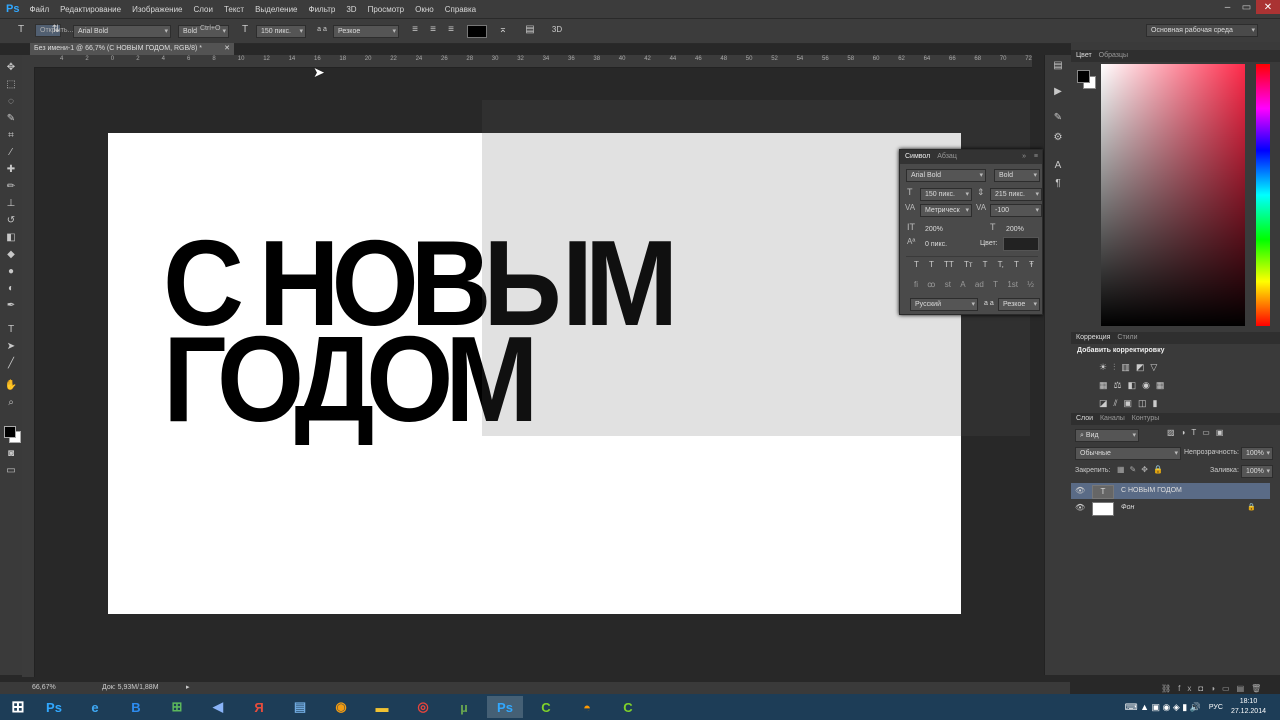 The image size is (1280, 720). What do you see at coordinates (628, 707) in the screenshot?
I see `taskbar-camtasia2-icon: C` at bounding box center [628, 707].